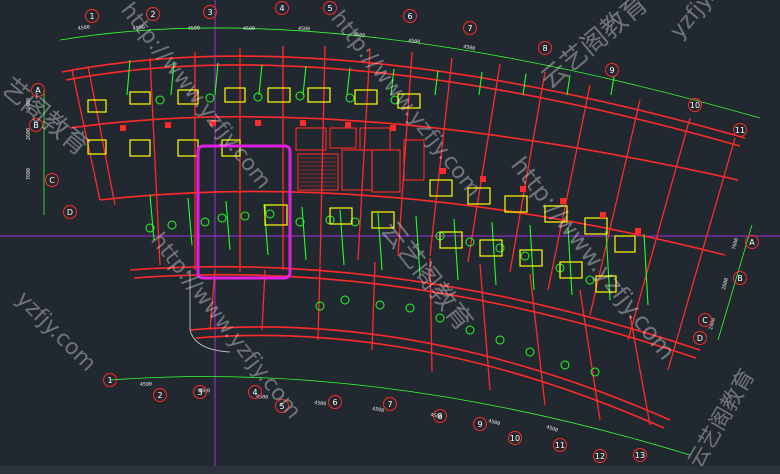  Describe the element at coordinates (515, 438) in the screenshot. I see `grid-bottom-10-label: 10` at that location.